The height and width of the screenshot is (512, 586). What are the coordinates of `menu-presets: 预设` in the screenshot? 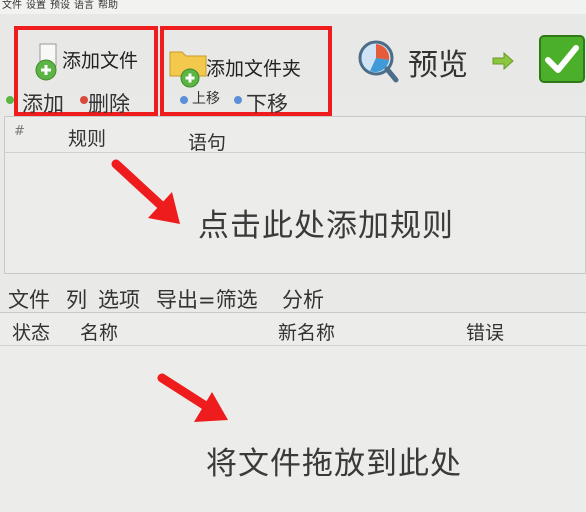 It's located at (60, 6).